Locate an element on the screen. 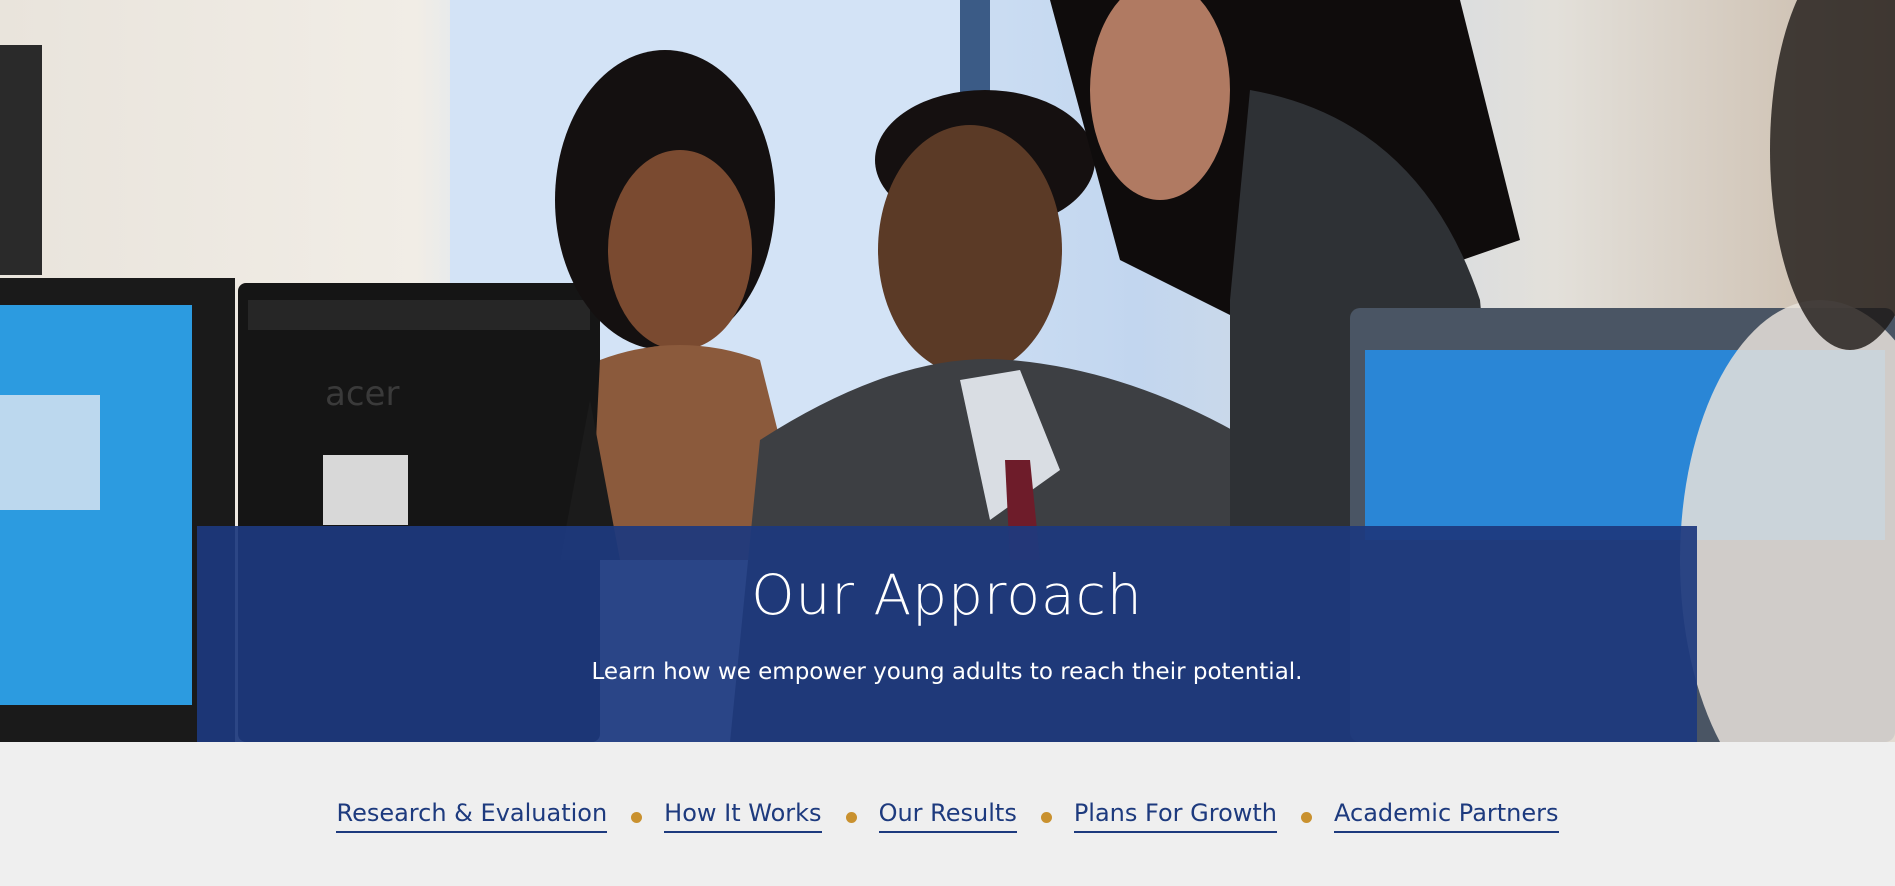 This screenshot has height=886, width=1895. subnav-link-plans-for-growth: Plans For Growth is located at coordinates (1175, 815).